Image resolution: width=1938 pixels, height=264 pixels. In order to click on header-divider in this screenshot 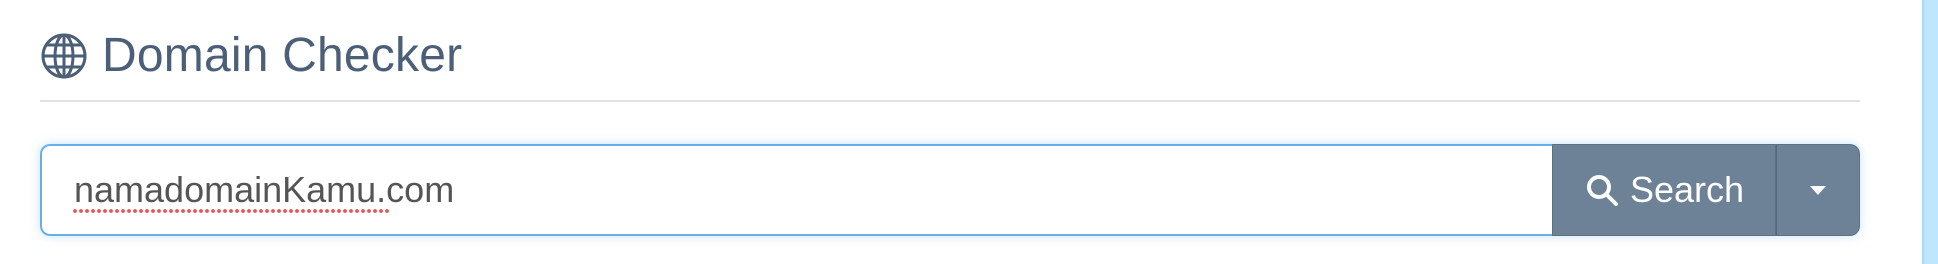, I will do `click(950, 101)`.